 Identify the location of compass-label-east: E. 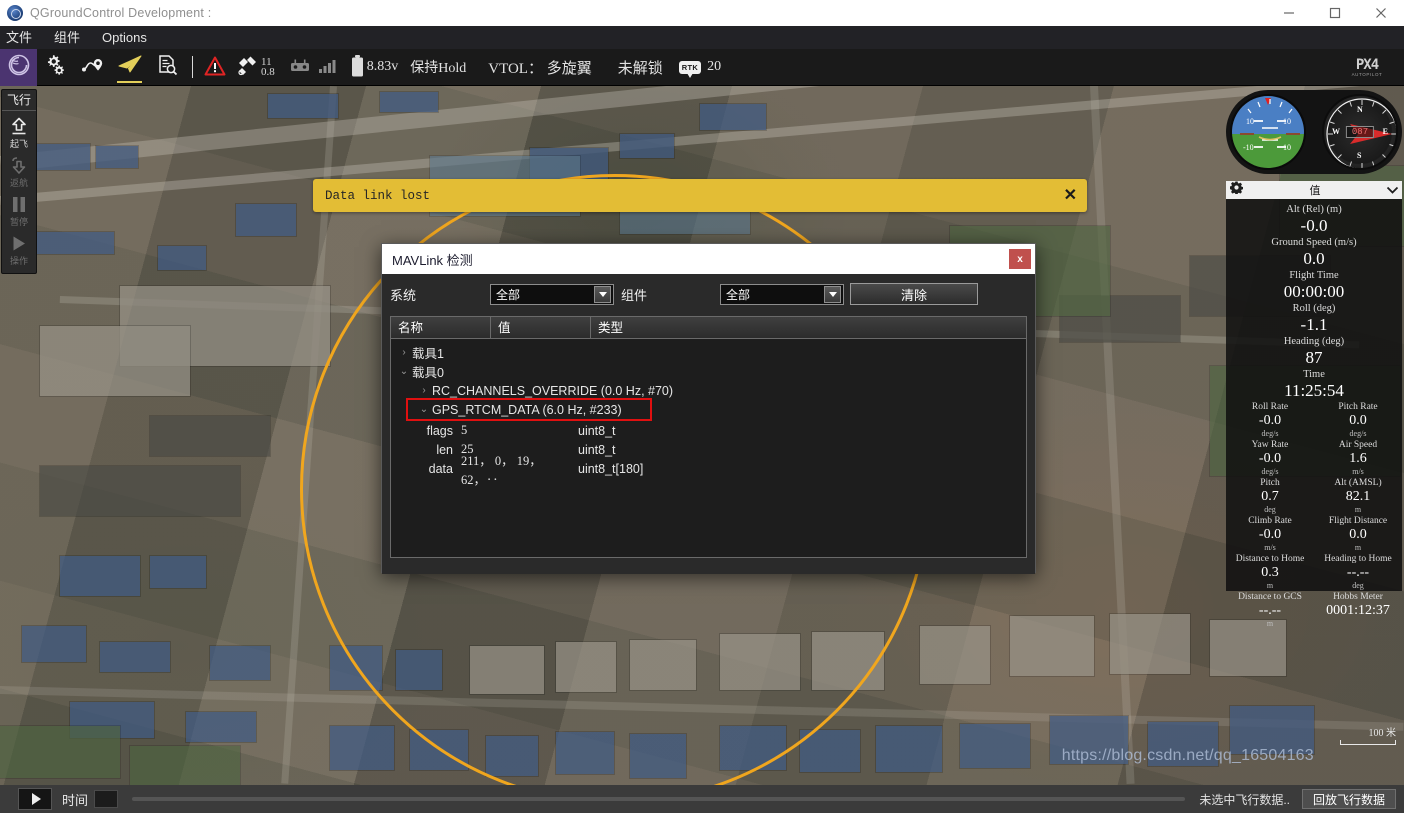
(1385, 131).